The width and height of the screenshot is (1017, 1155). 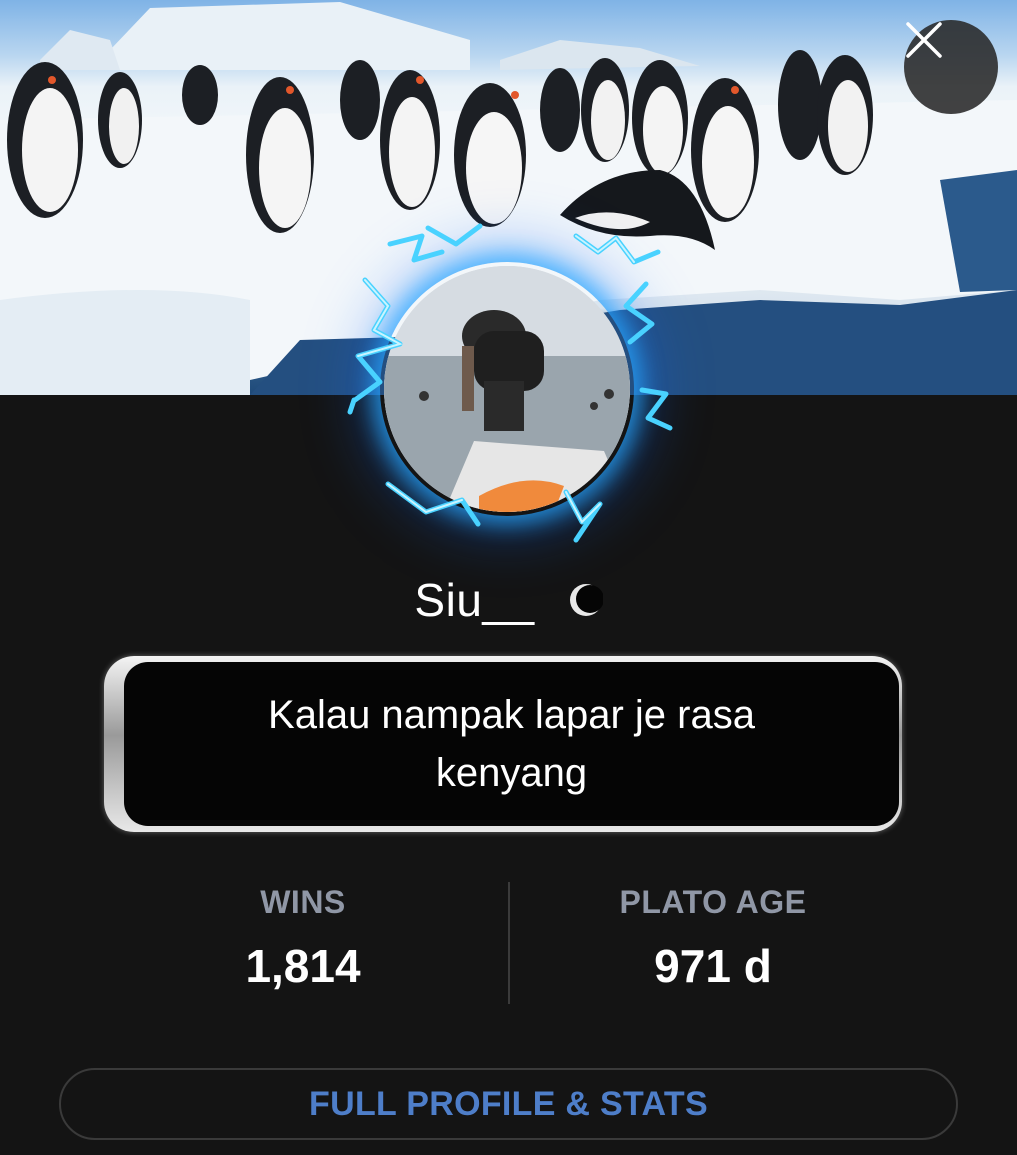 I want to click on username: Siu__, so click(x=474, y=600).